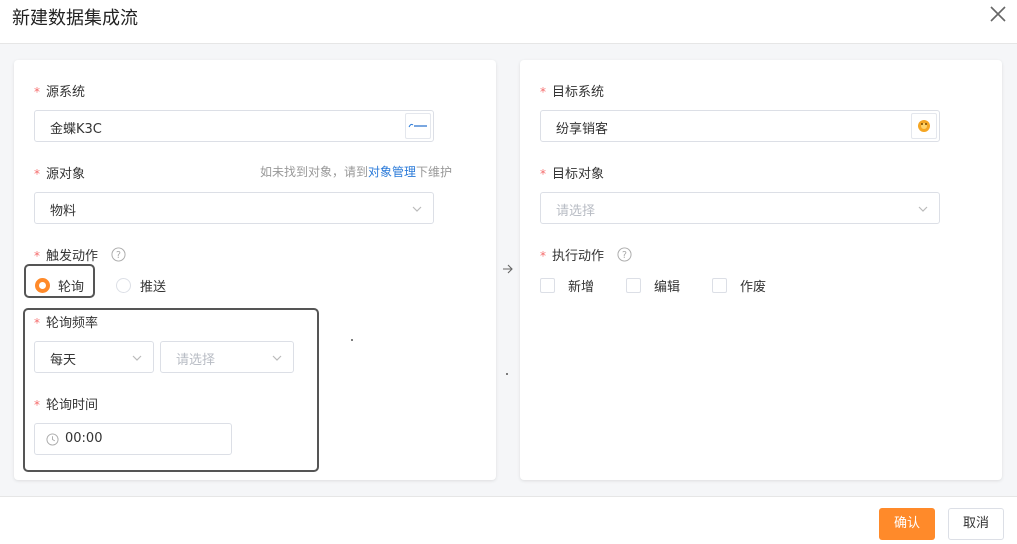  I want to click on dialog-header: 新建数据集成流, so click(508, 22).